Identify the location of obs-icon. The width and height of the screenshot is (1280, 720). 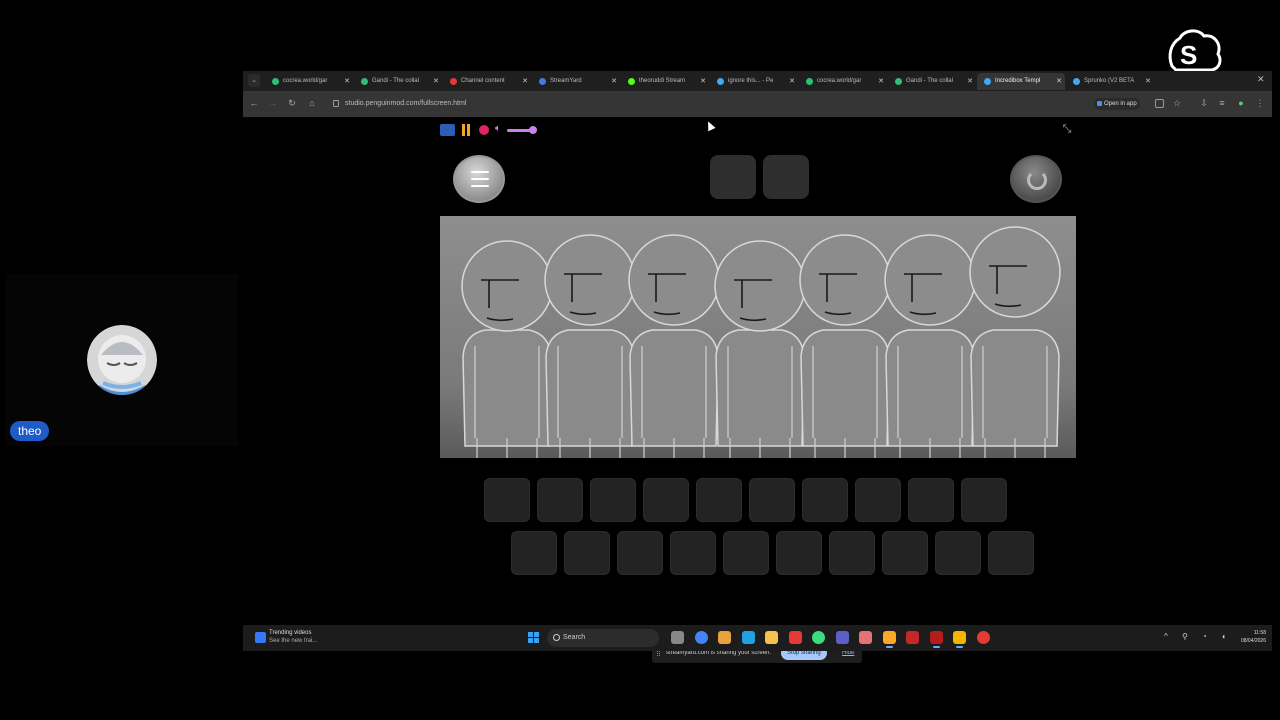
(983, 637).